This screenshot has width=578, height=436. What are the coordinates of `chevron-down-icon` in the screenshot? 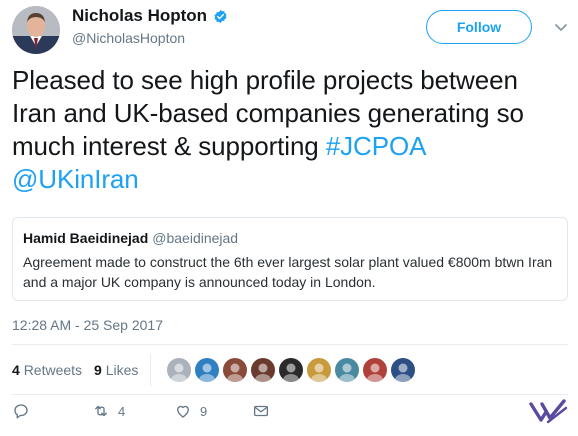 It's located at (561, 27).